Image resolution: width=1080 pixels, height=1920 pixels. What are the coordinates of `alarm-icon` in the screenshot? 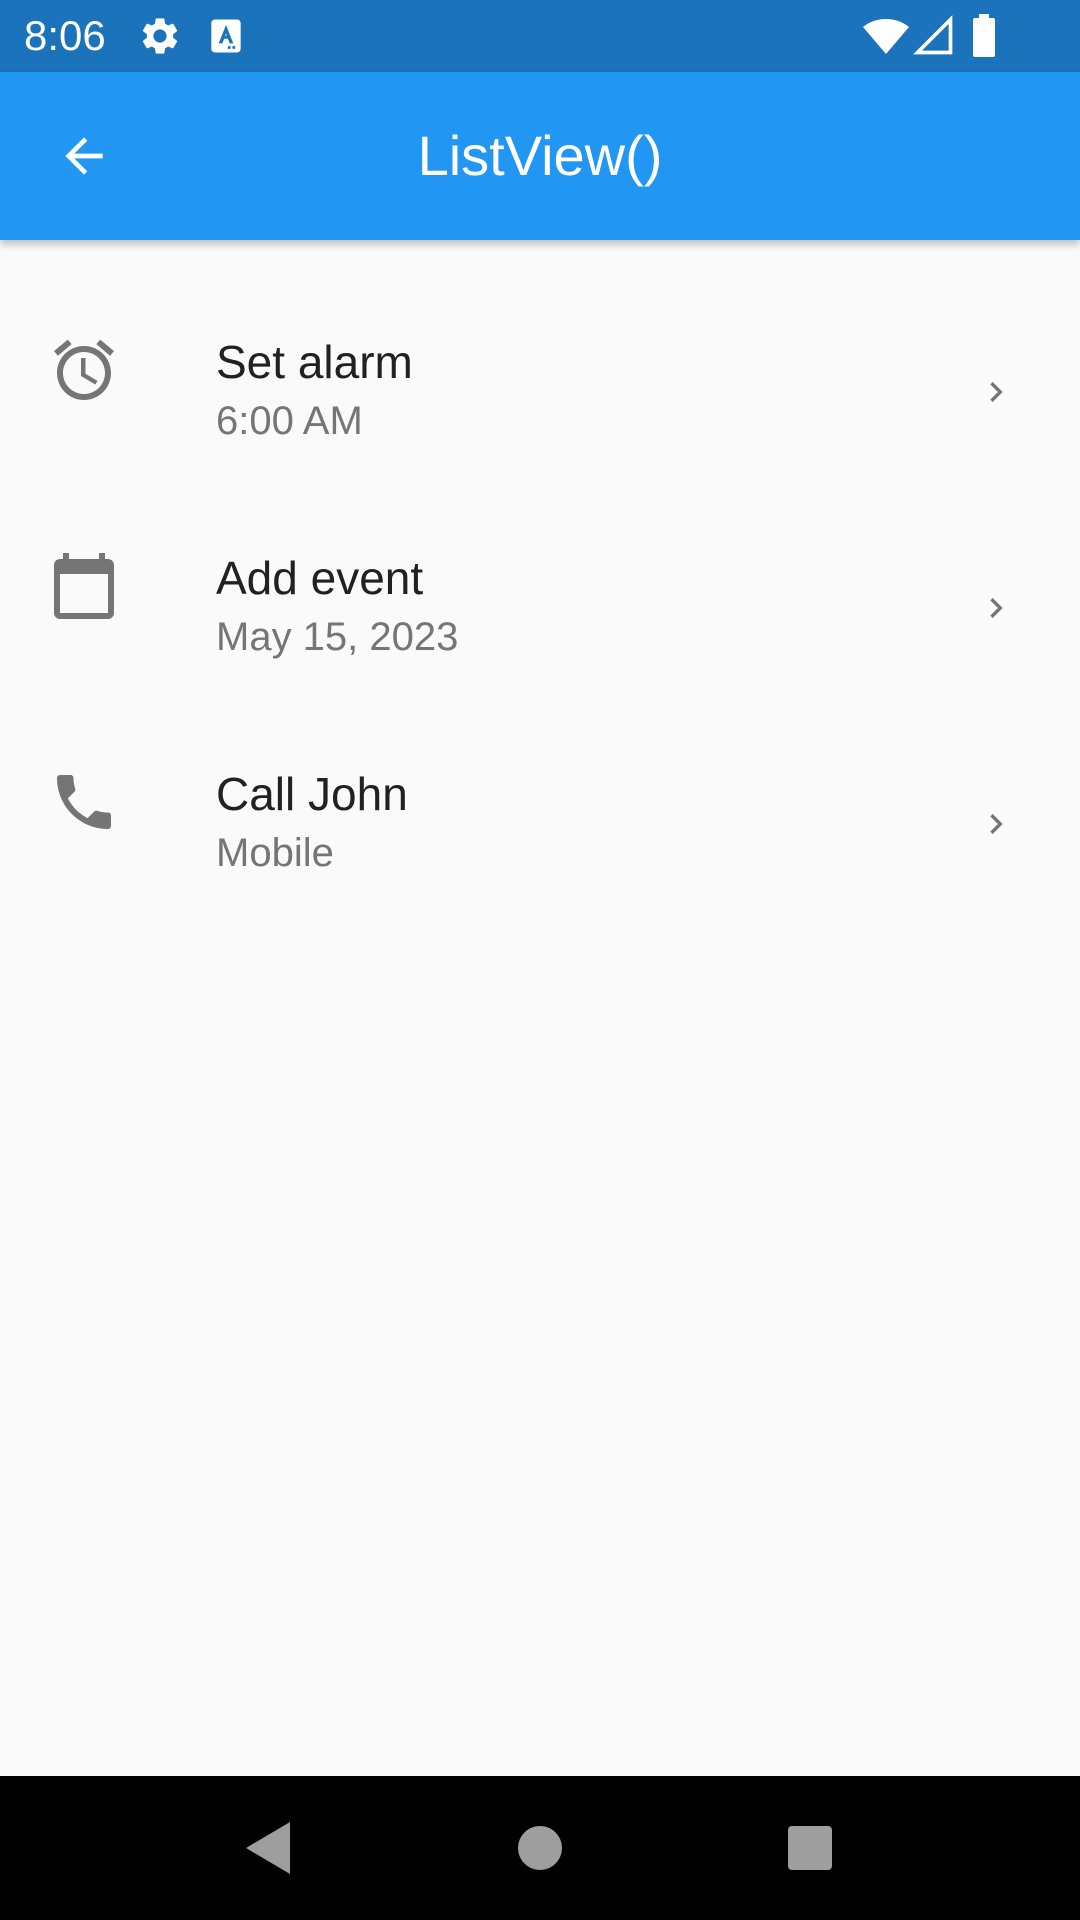 It's located at (84, 369).